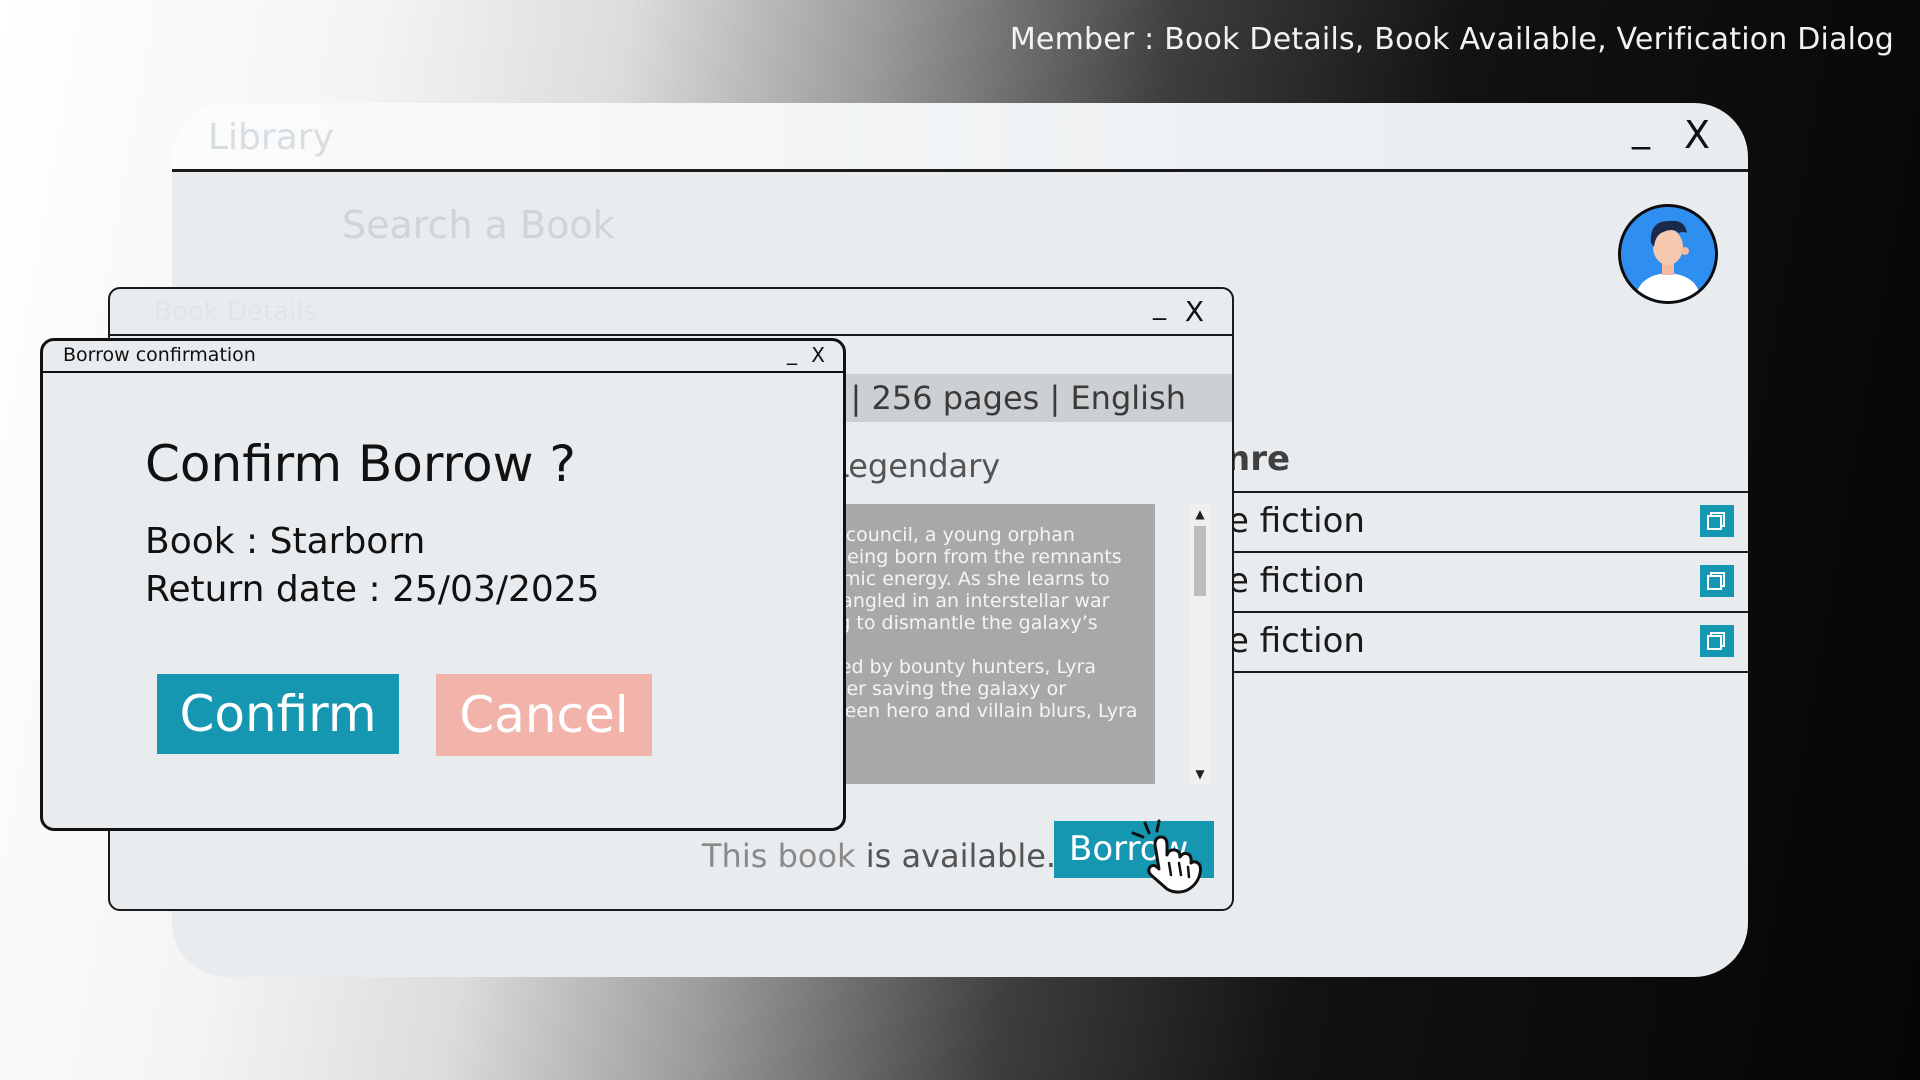 This screenshot has width=1920, height=1080. What do you see at coordinates (960, 579) in the screenshot?
I see `description-line: cosmic energy. As she learns to` at bounding box center [960, 579].